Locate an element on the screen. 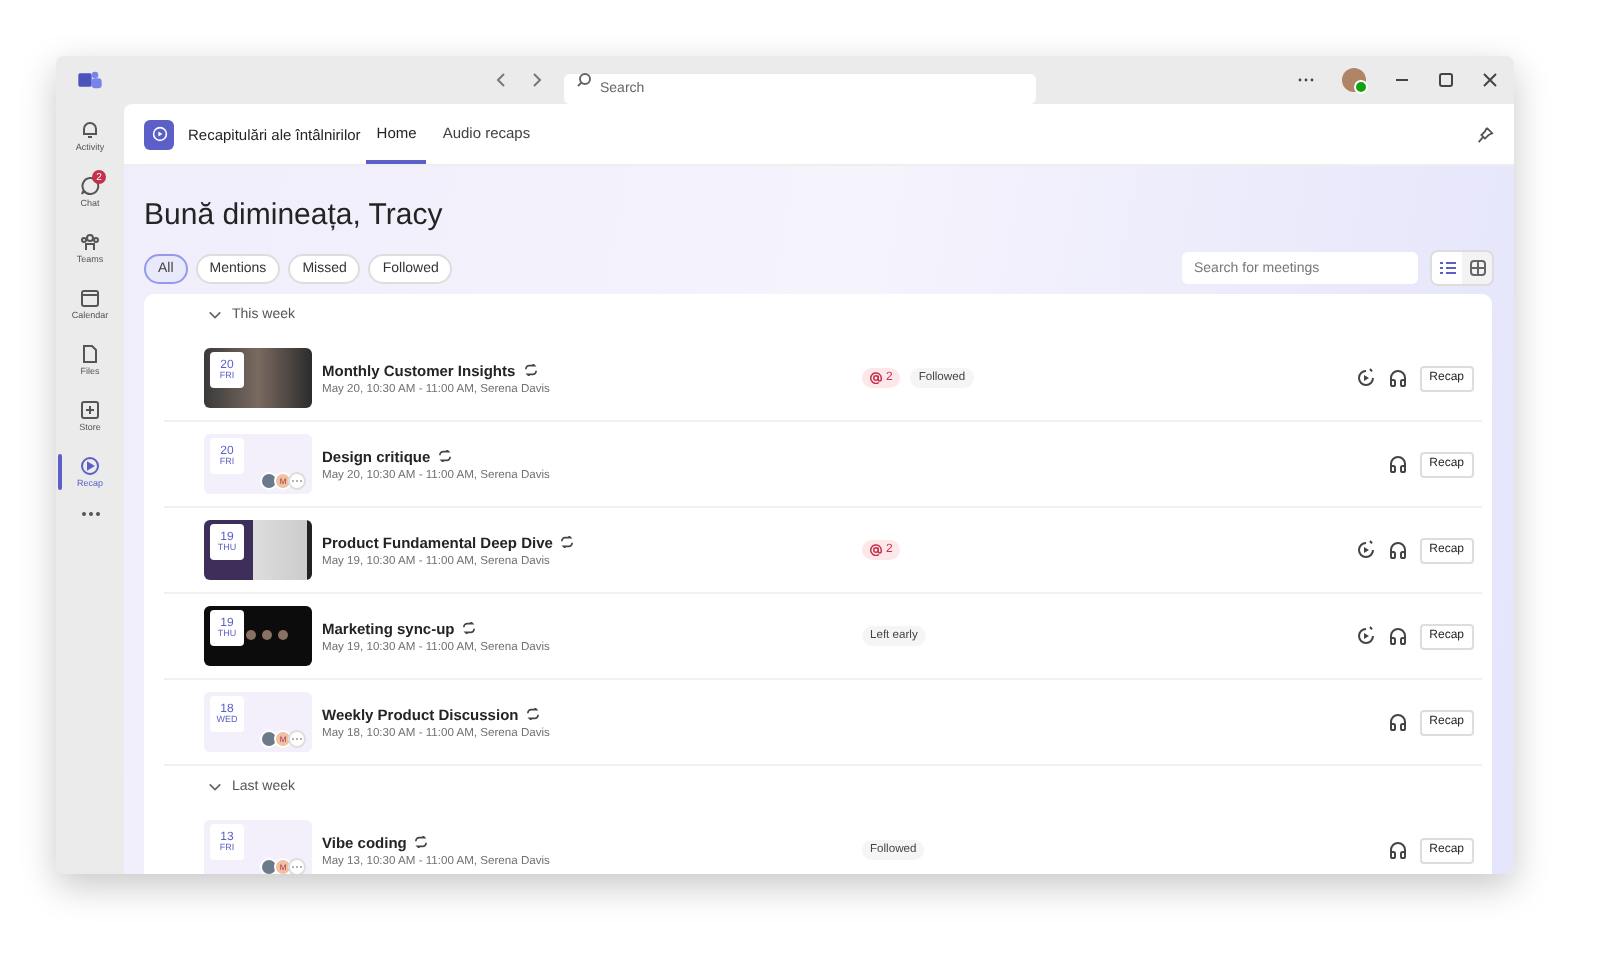 This screenshot has height=964, width=1600. list-icon is located at coordinates (1447, 268).